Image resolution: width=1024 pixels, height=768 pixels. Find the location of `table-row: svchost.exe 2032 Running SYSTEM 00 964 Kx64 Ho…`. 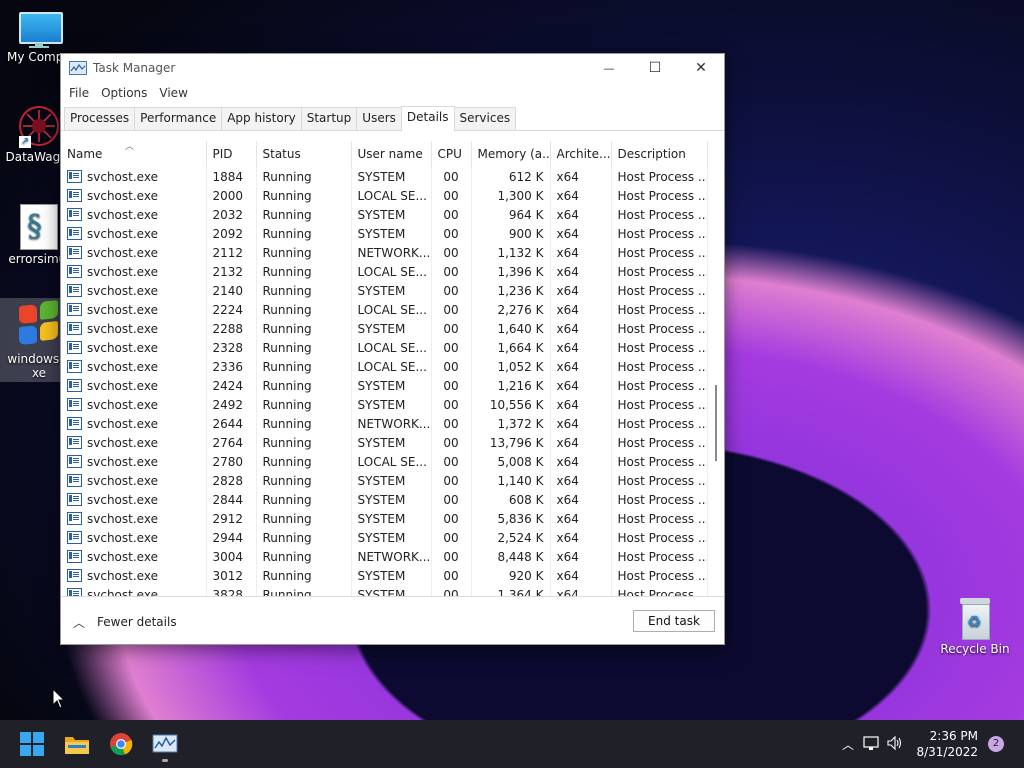

table-row: svchost.exe 2032 Running SYSTEM 00 964 Kx64 Ho… is located at coordinates (384, 214).